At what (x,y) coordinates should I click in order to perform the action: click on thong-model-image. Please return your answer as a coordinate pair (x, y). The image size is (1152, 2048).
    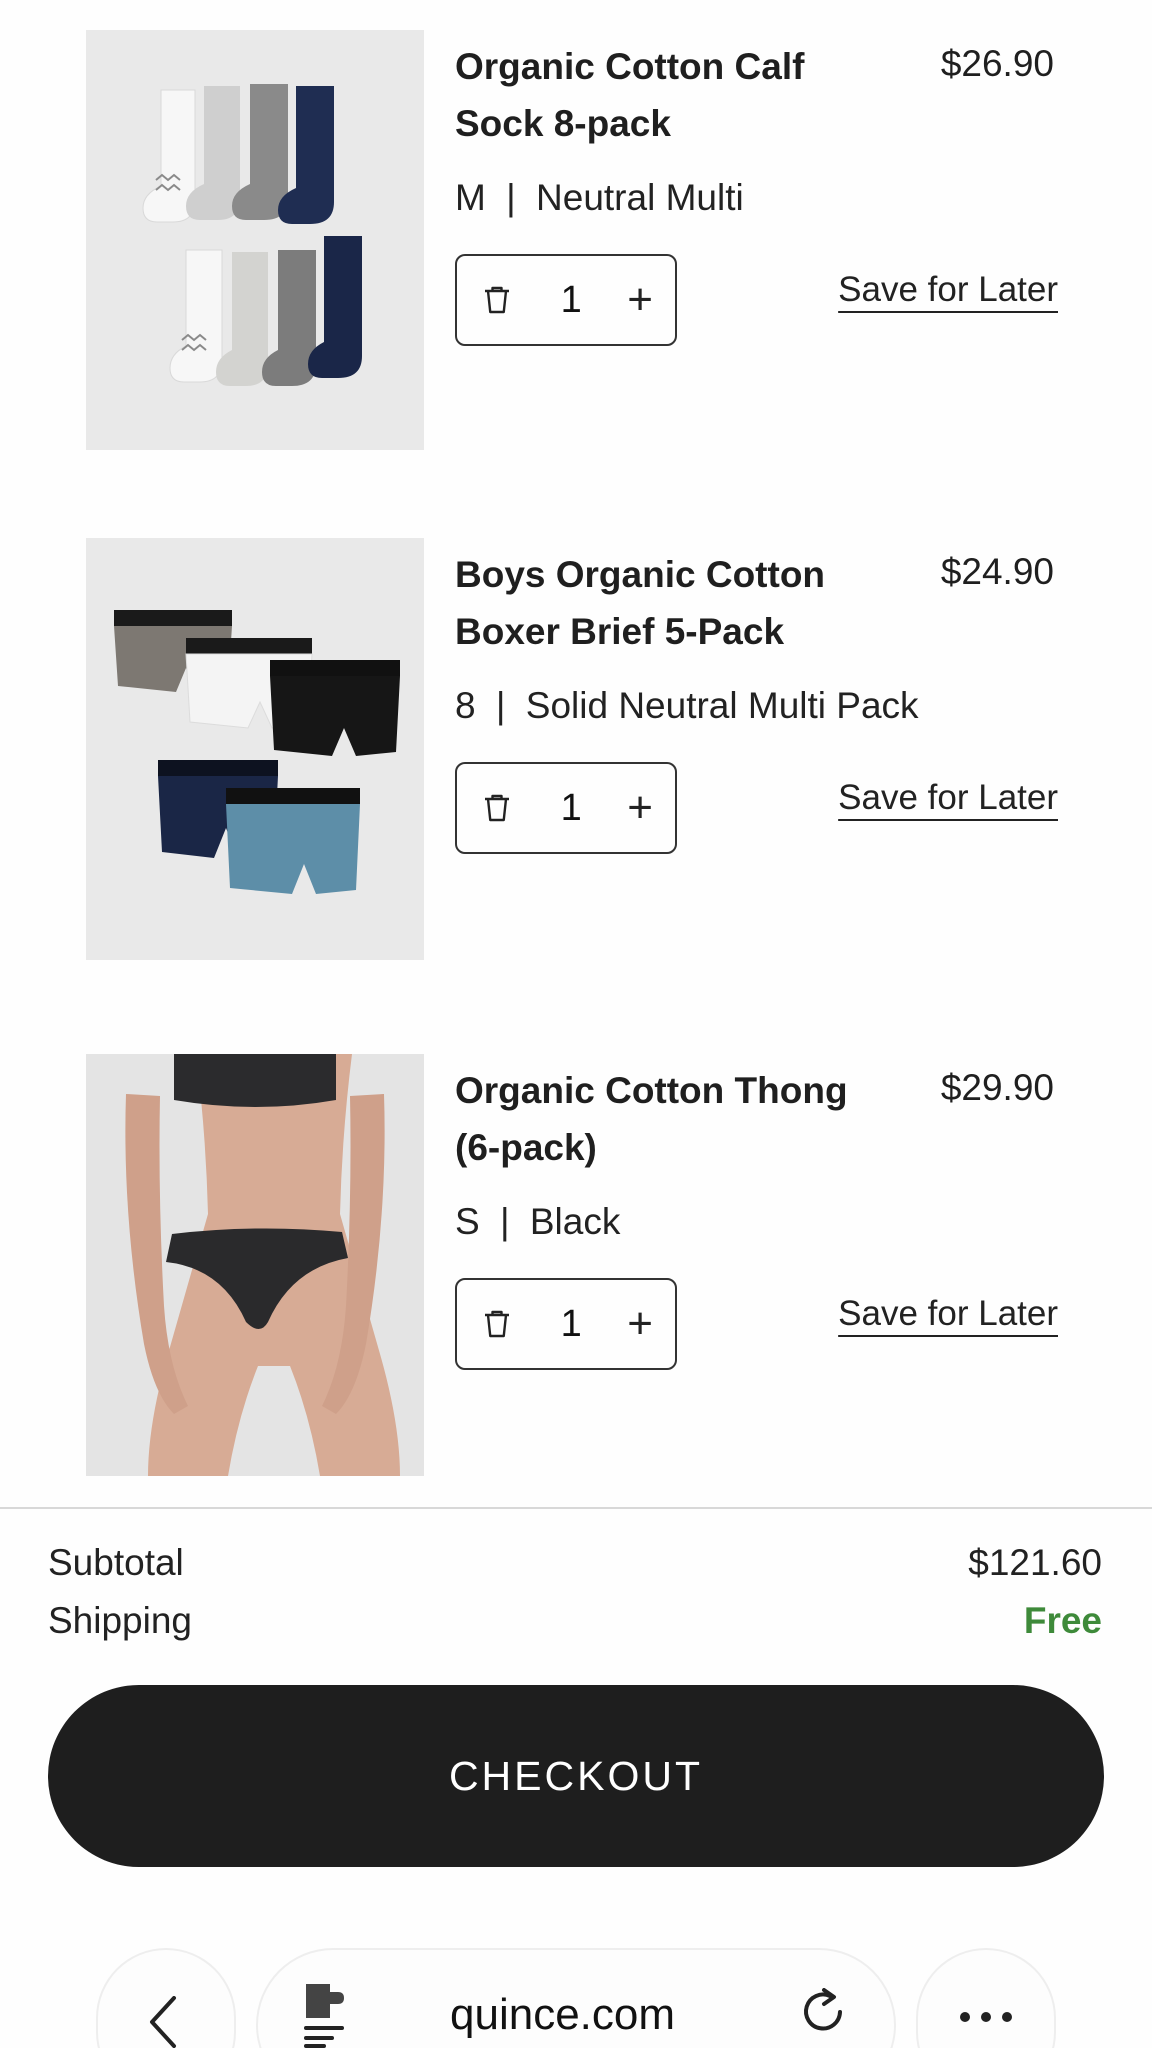
    Looking at the image, I should click on (255, 1265).